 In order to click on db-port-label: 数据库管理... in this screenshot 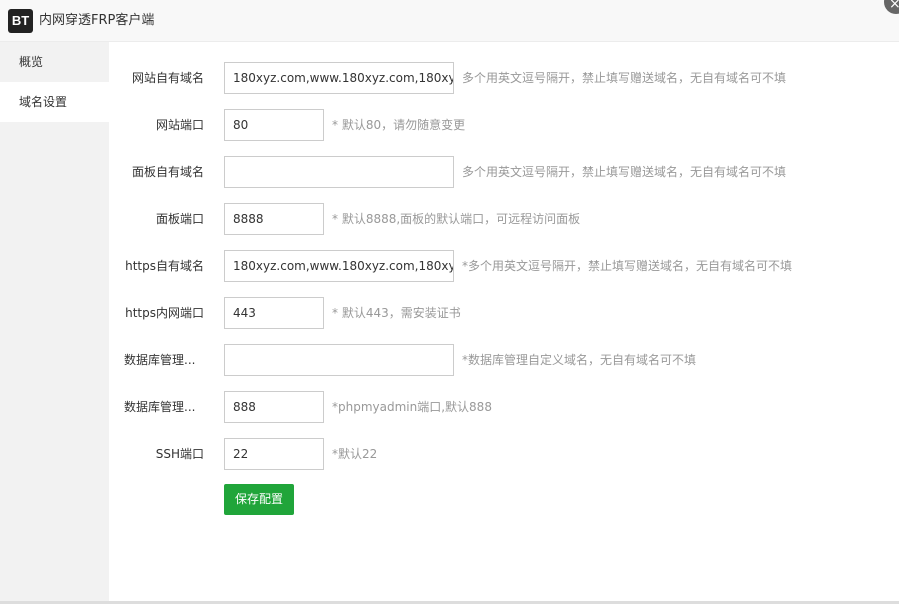, I will do `click(160, 407)`.